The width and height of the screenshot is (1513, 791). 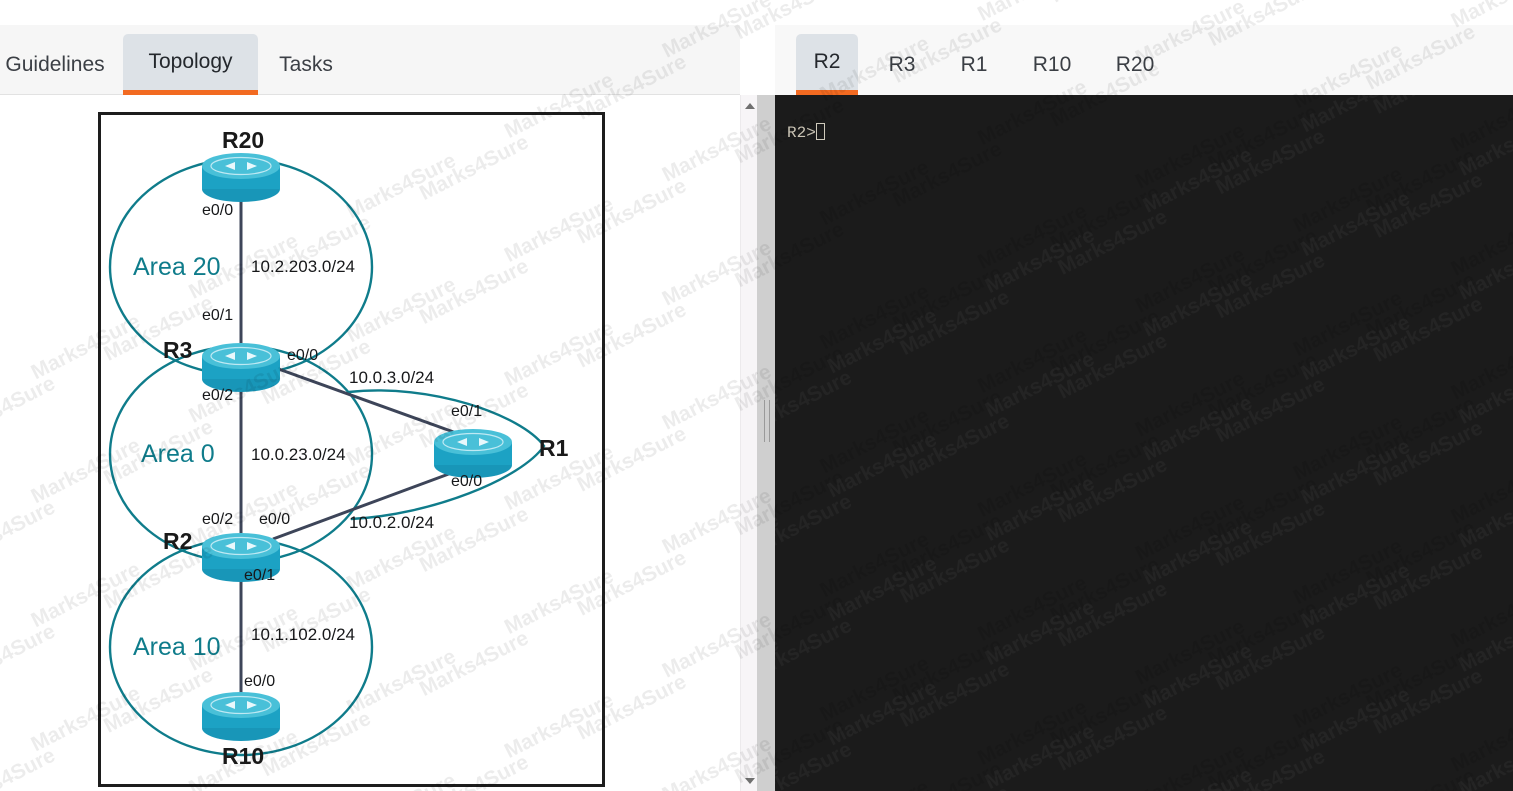 I want to click on tab-device-r10: R10, so click(x=1052, y=64).